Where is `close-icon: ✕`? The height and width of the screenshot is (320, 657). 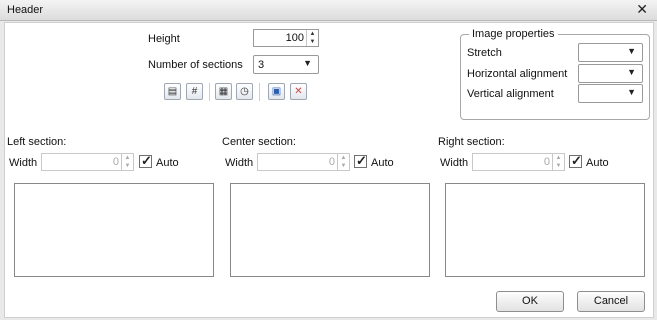
close-icon: ✕ is located at coordinates (642, 9).